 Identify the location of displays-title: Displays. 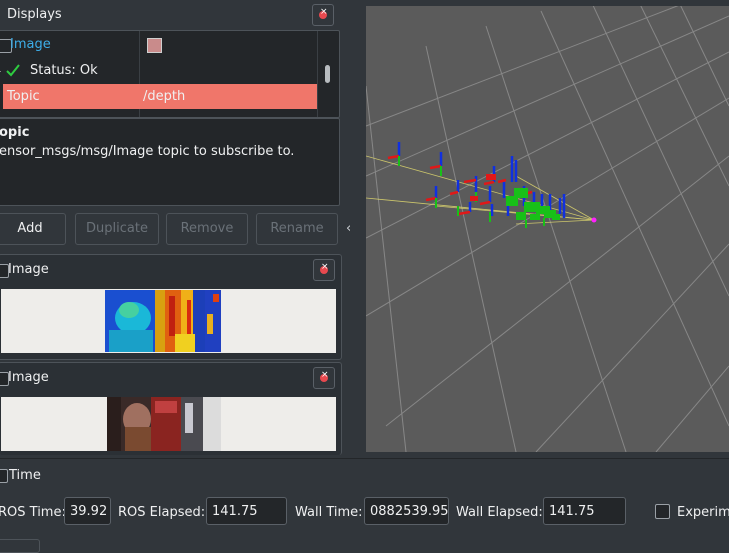
(34, 14).